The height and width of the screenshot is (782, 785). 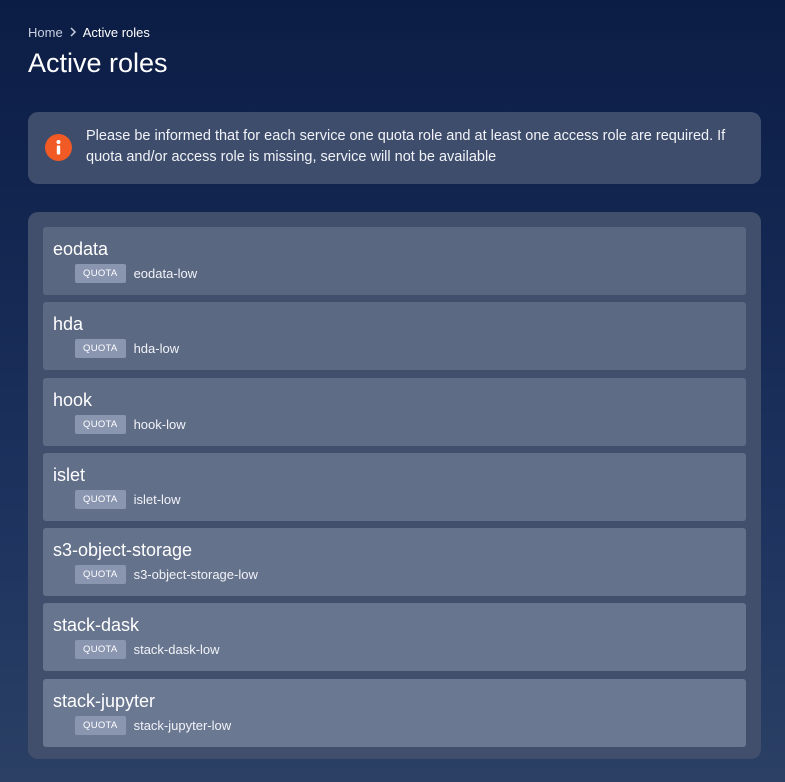 I want to click on role-quota-row: QUOTA hook-low, so click(x=405, y=424).